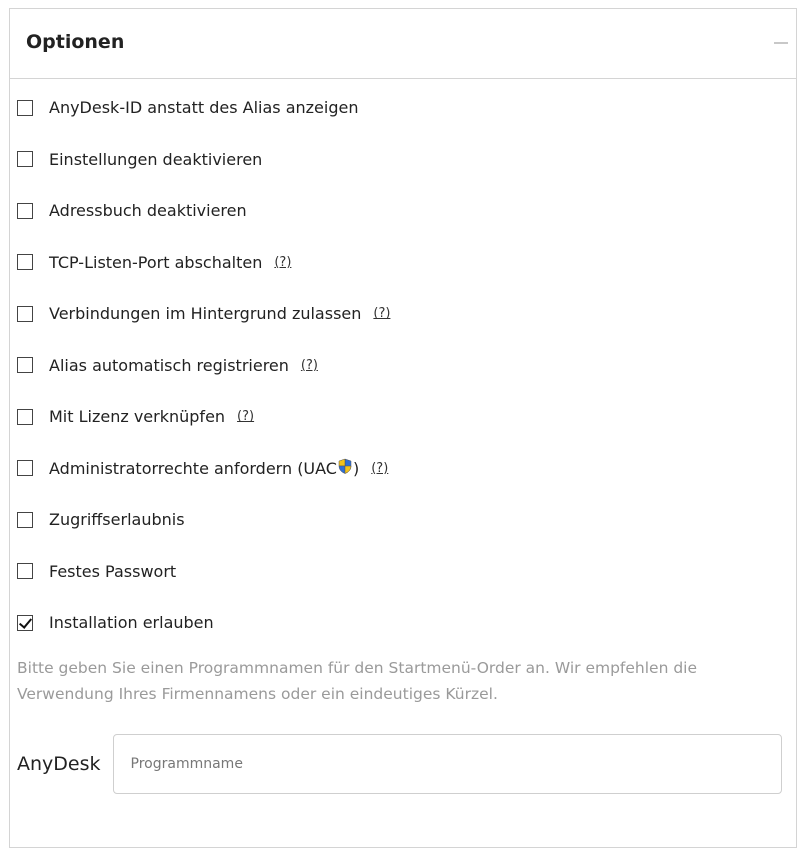  I want to click on option-label: TCP-Listen-Port abschalten, so click(156, 262).